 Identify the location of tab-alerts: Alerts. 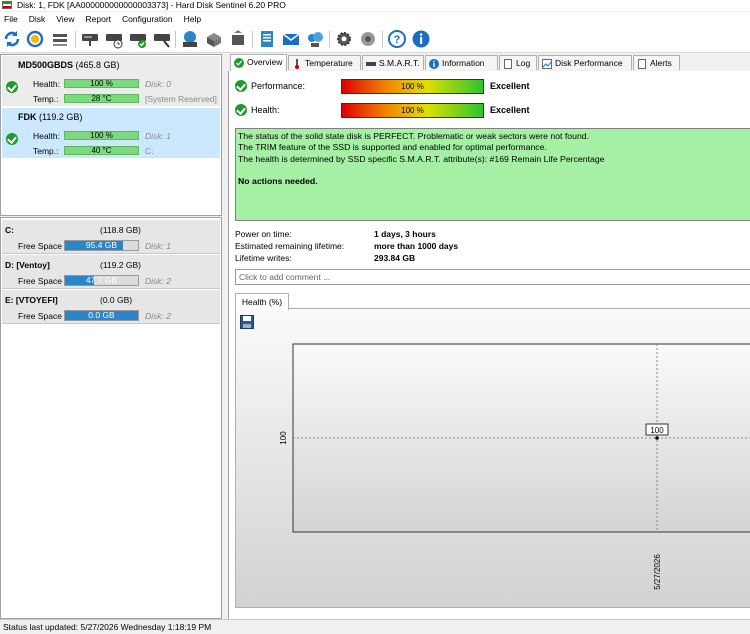
(656, 62).